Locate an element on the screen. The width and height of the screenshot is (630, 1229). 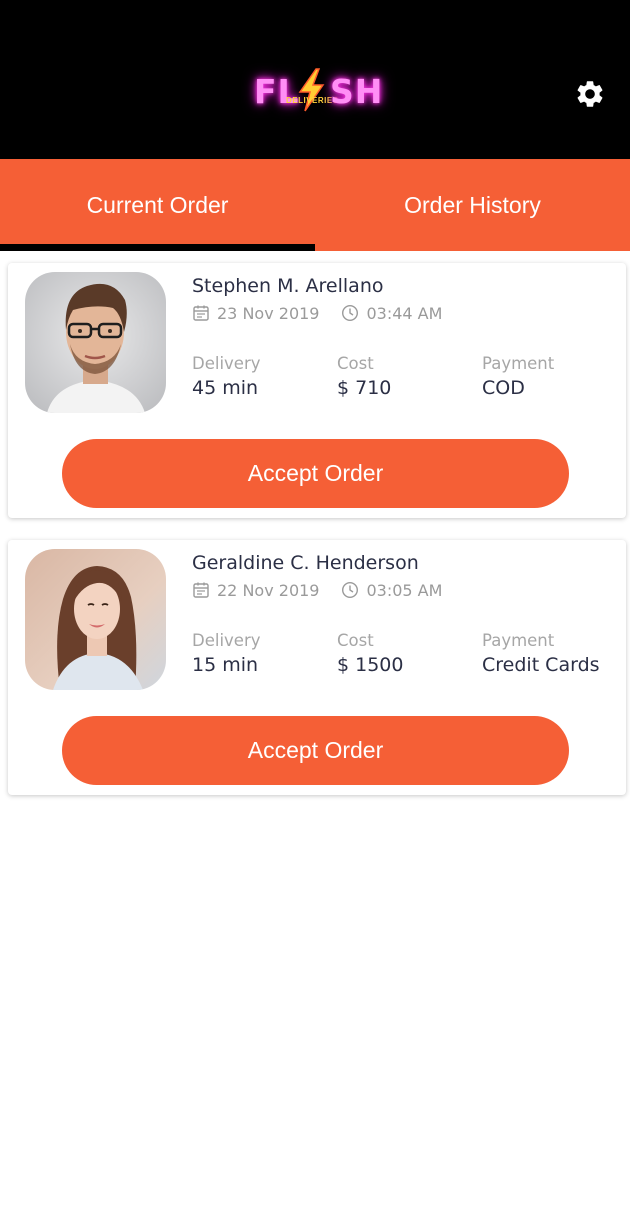
logo-text-left: FL is located at coordinates (277, 91).